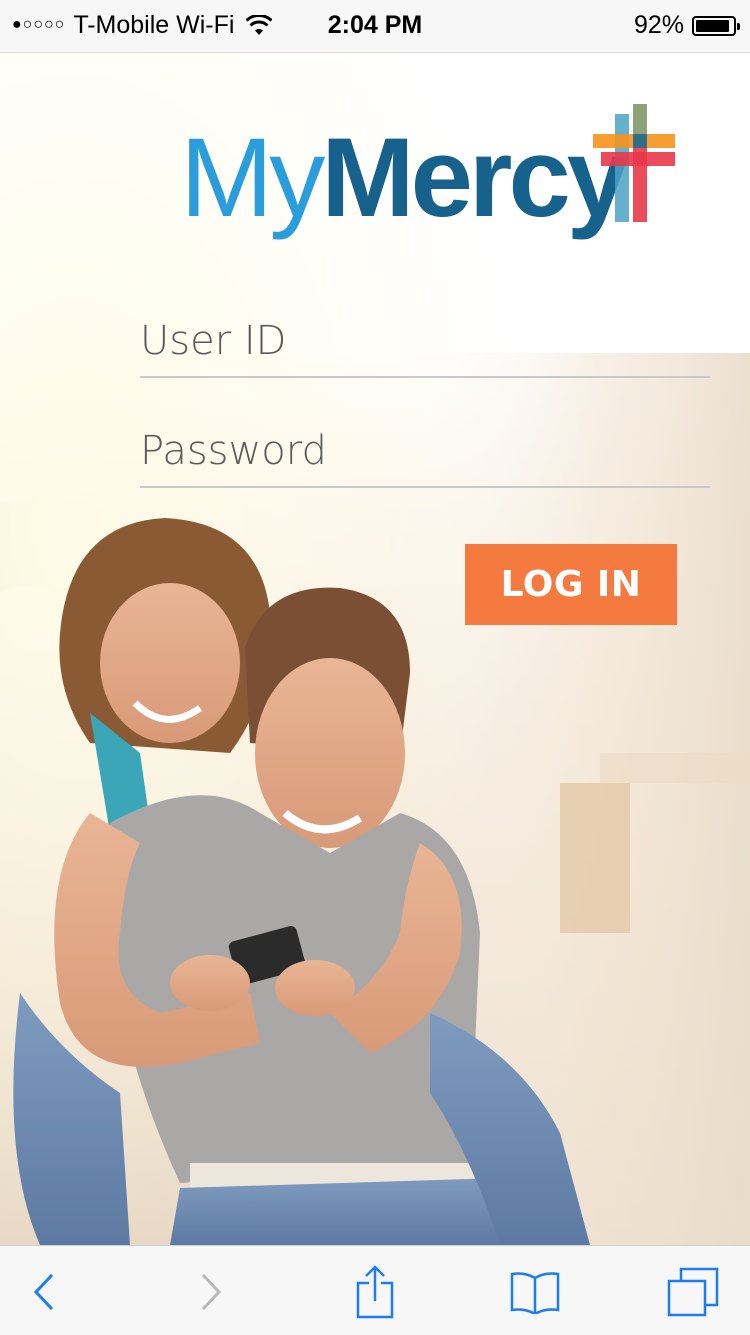 The image size is (750, 1335). What do you see at coordinates (375, 26) in the screenshot?
I see `status-bar: ●○○○○ T-Mobile Wi-Fi 2:04 PM 92%` at bounding box center [375, 26].